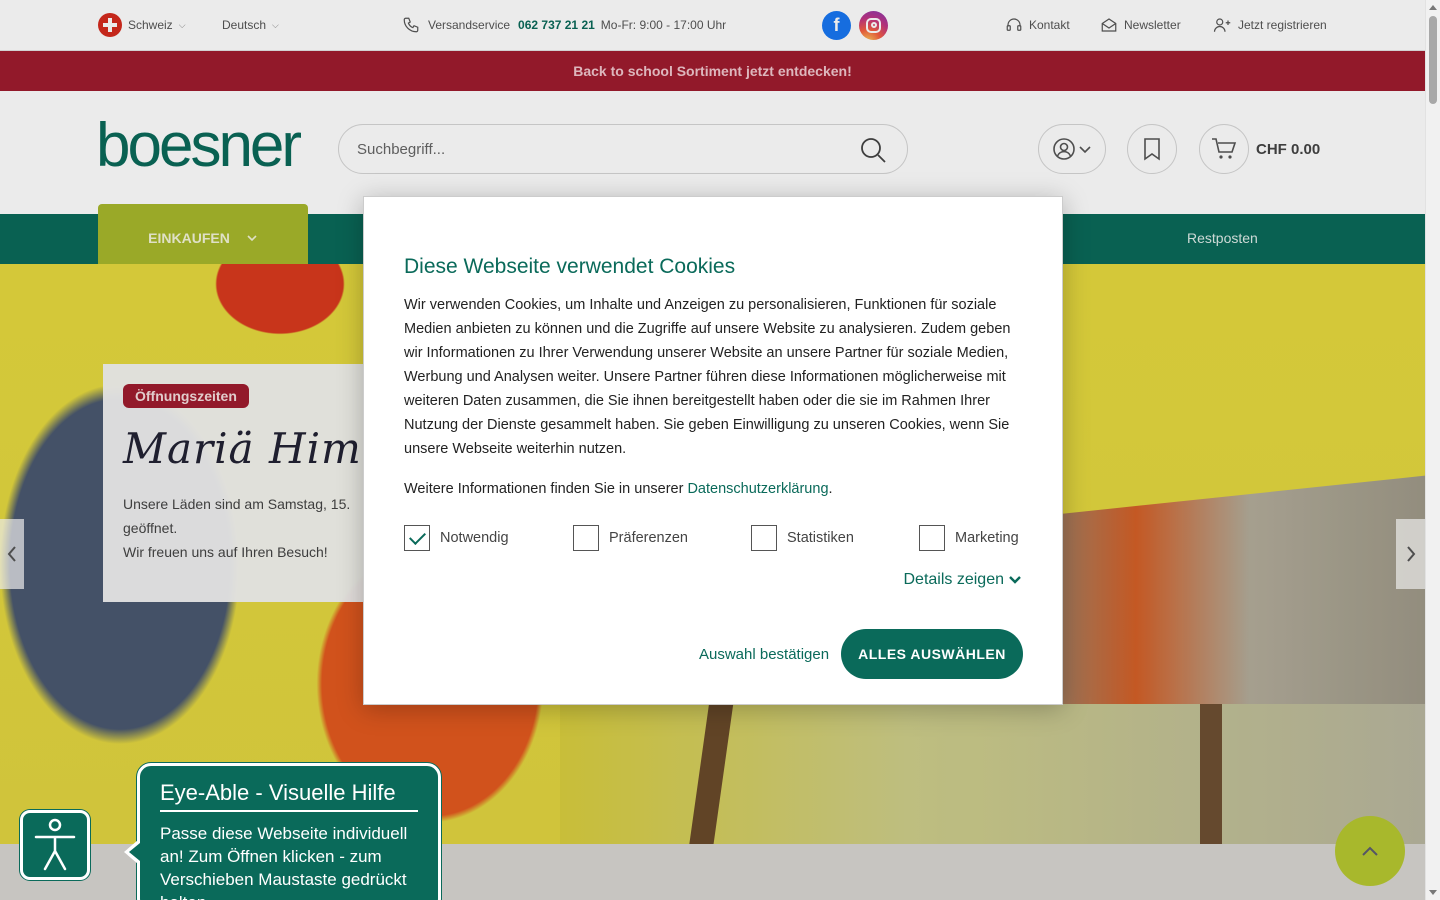  I want to click on checkbox-necessary, so click(417, 538).